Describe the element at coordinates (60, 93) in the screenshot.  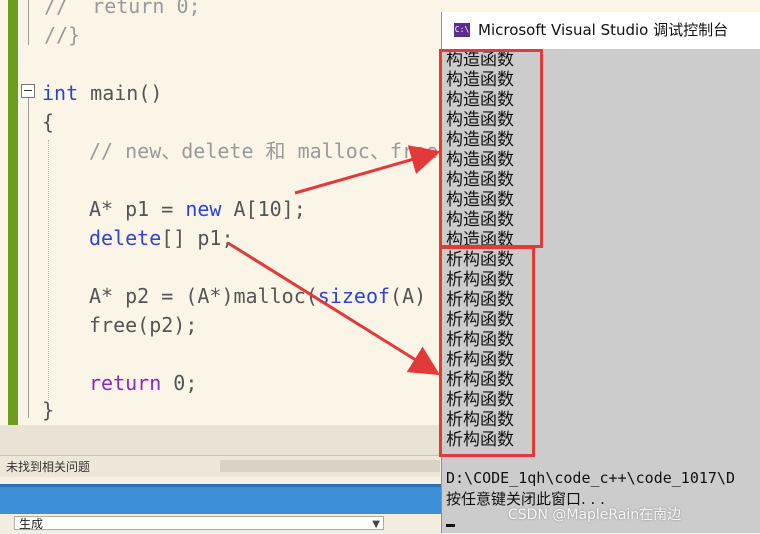
I see `keyword-int: int` at that location.